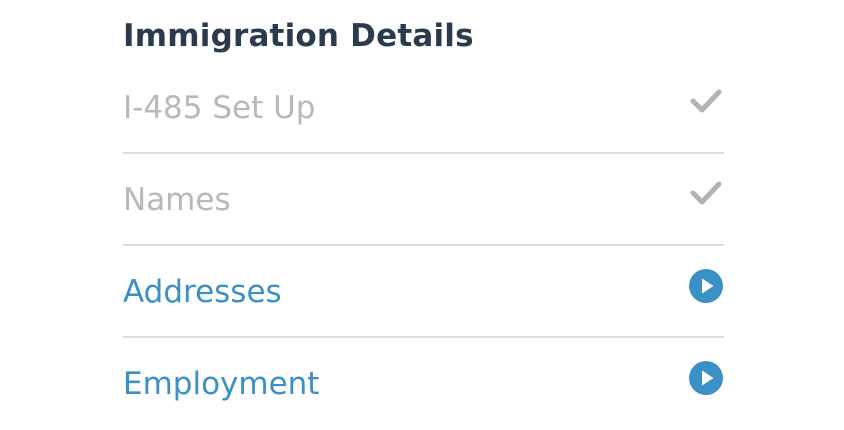  What do you see at coordinates (219, 108) in the screenshot?
I see `step-label: I-485 Set Up` at bounding box center [219, 108].